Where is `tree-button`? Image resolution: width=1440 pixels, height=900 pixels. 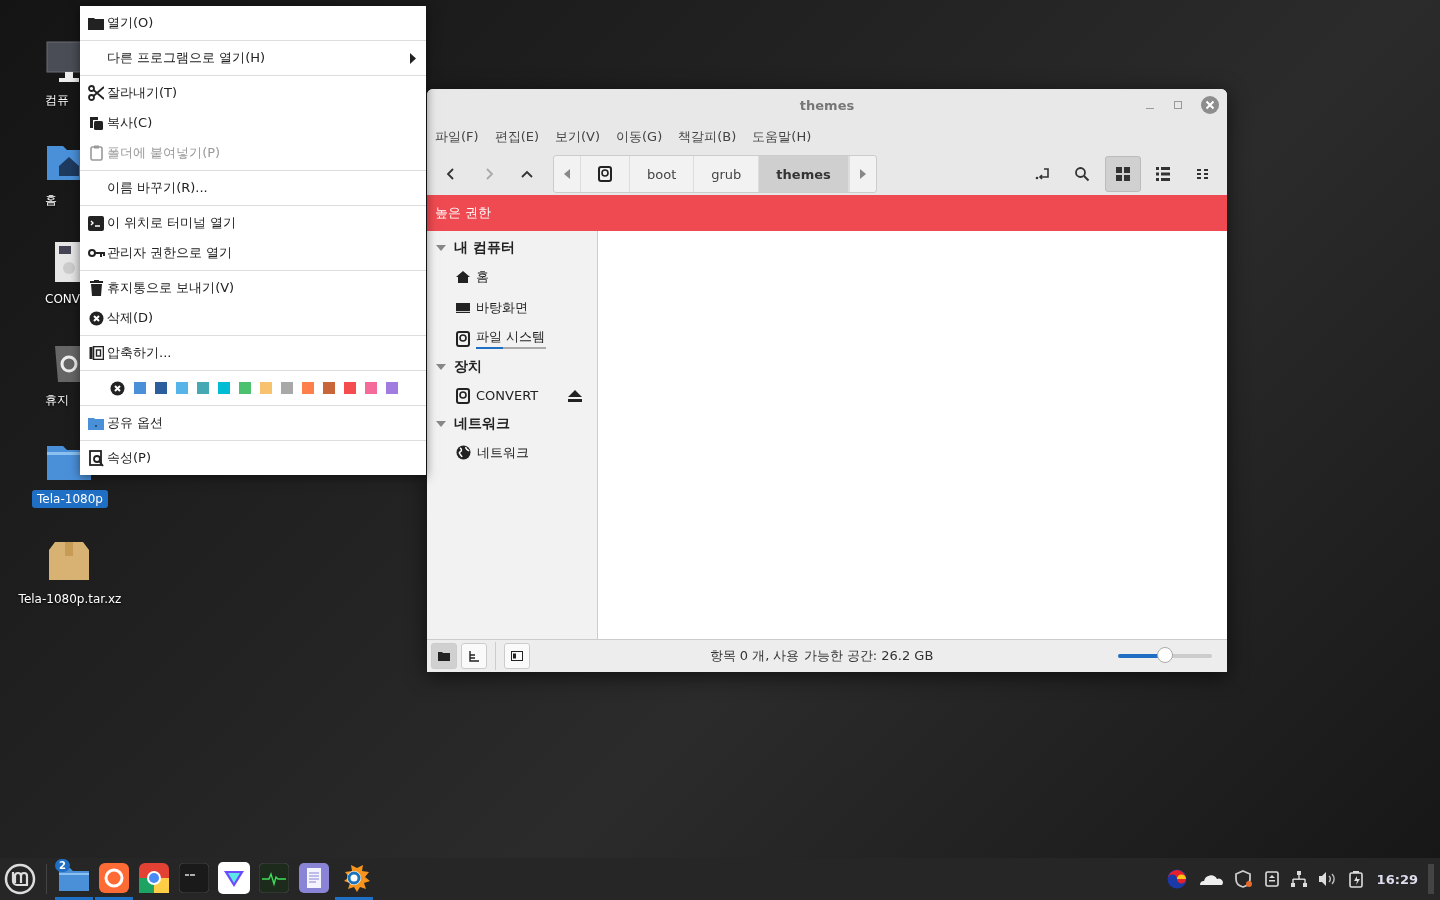
tree-button is located at coordinates (474, 656).